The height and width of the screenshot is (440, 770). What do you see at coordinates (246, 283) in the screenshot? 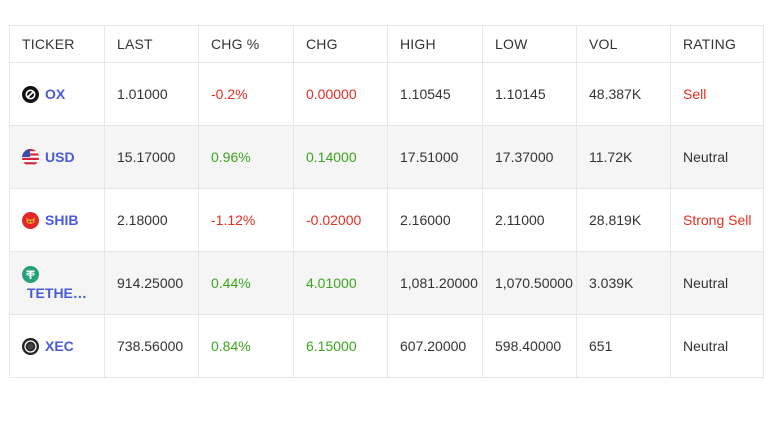
I see `chg-pct-cell: 0.44%` at bounding box center [246, 283].